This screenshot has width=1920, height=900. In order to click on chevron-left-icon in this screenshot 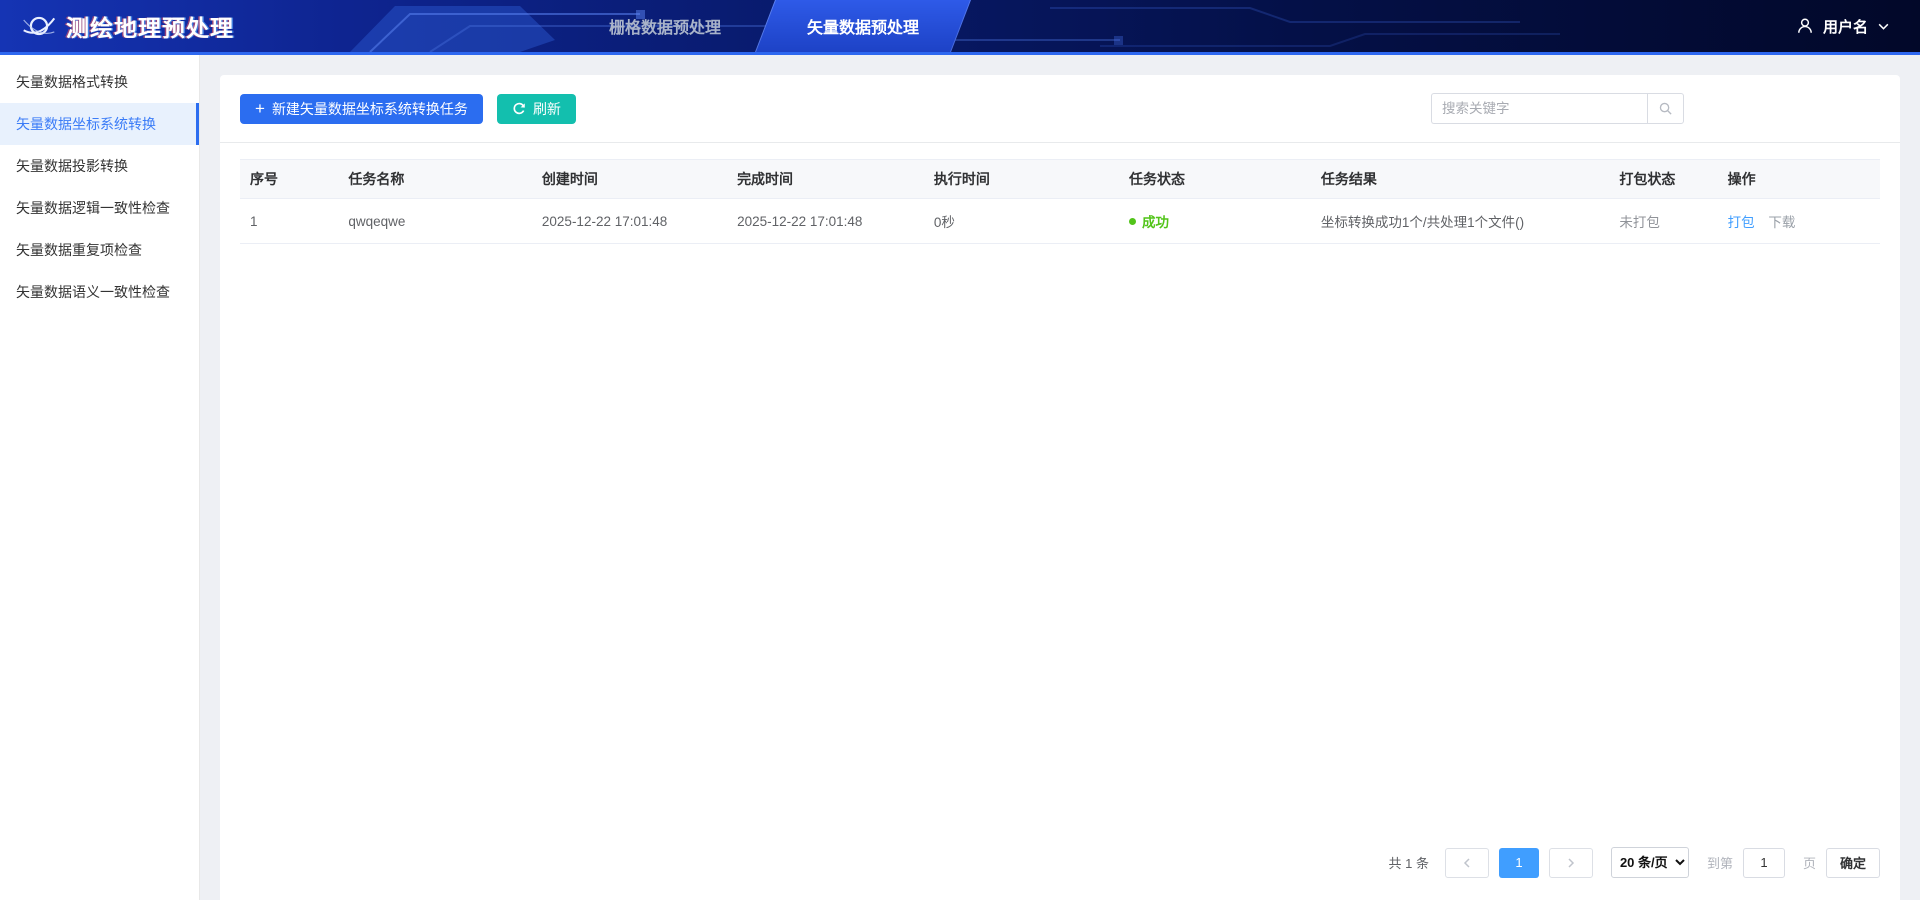, I will do `click(1466, 862)`.